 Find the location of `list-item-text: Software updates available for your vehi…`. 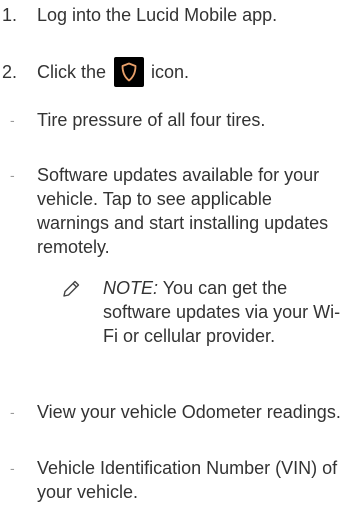

list-item-text: Software updates available for your vehi… is located at coordinates (183, 211).